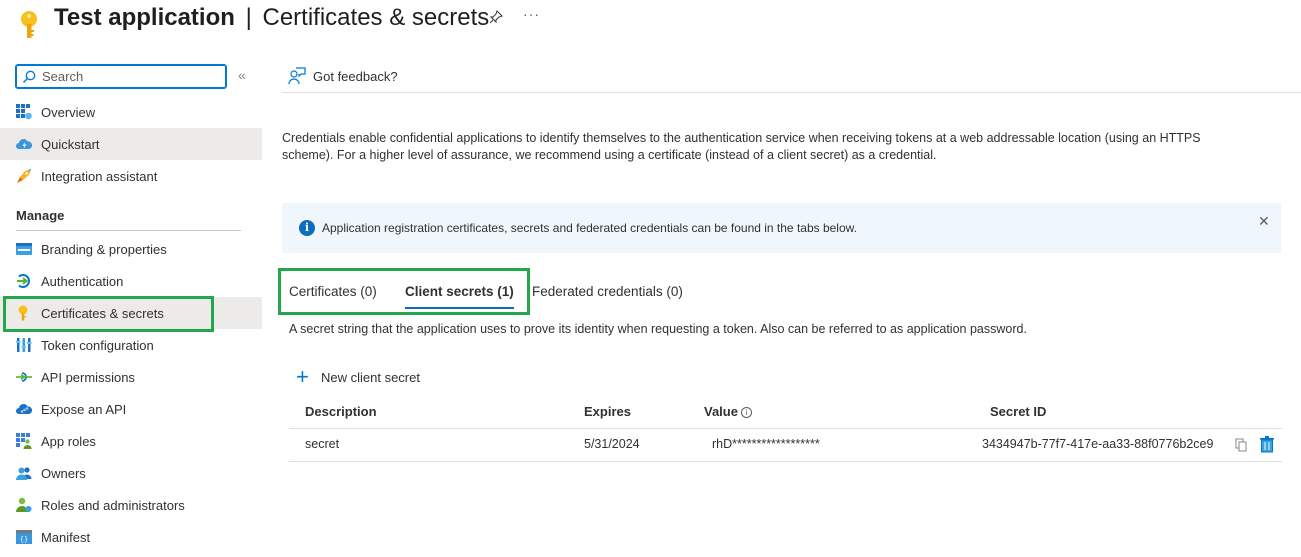  What do you see at coordinates (23, 281) in the screenshot?
I see `authentication-icon` at bounding box center [23, 281].